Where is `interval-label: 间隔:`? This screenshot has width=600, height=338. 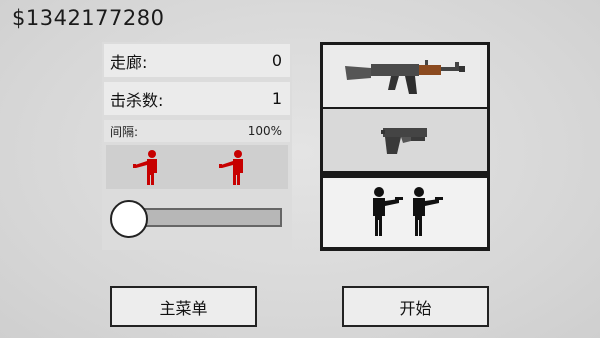 interval-label: 间隔: is located at coordinates (124, 131).